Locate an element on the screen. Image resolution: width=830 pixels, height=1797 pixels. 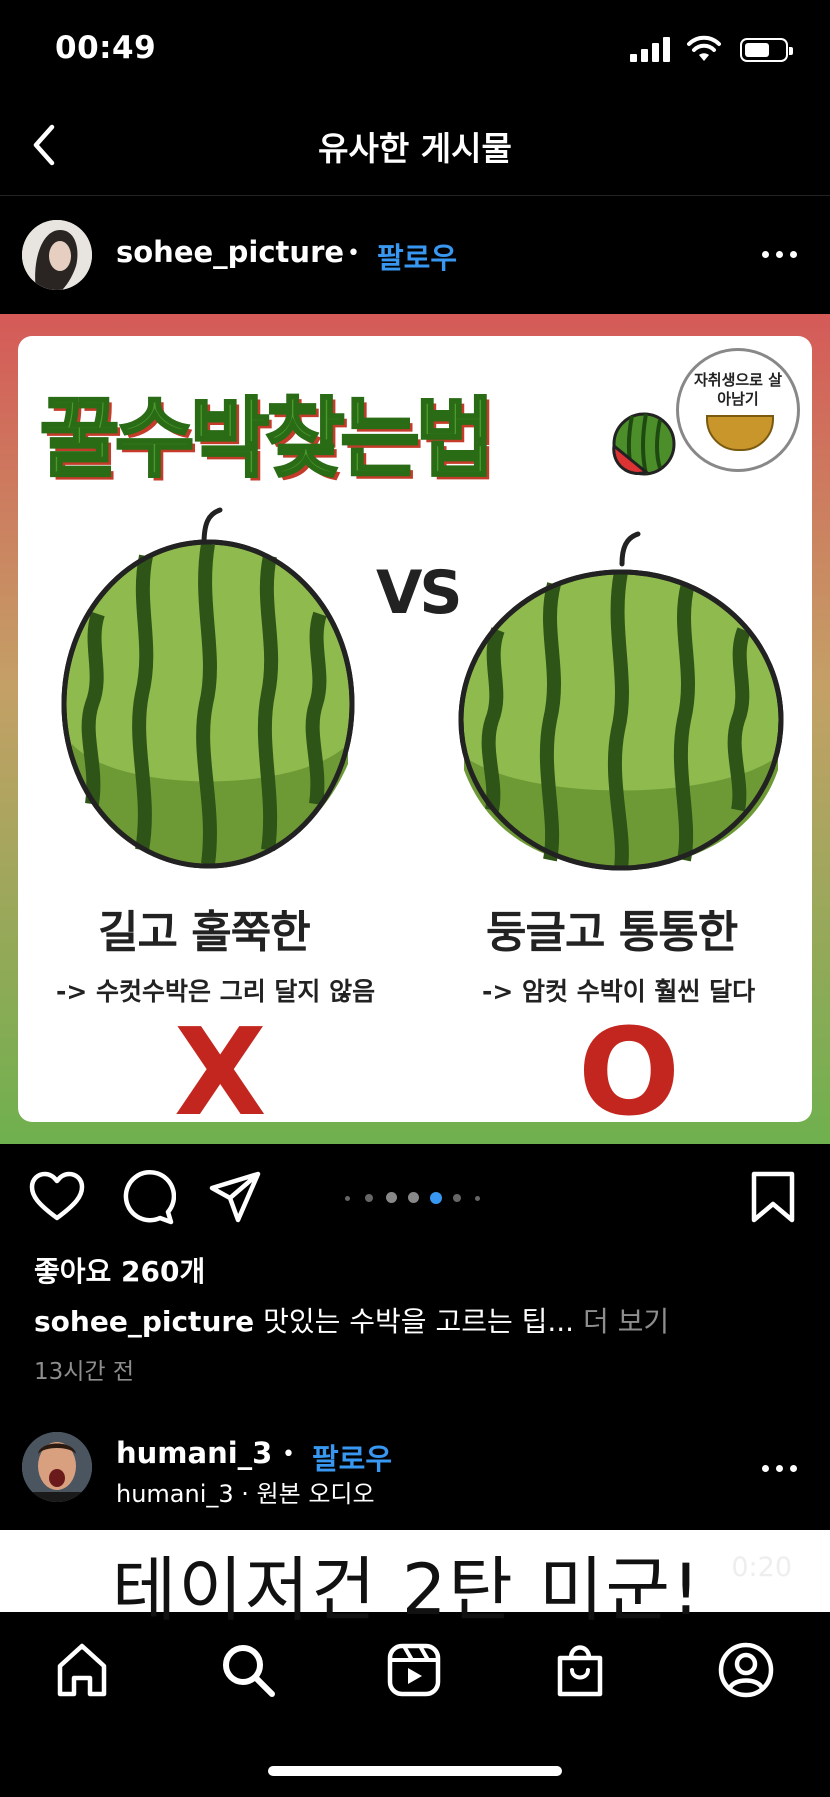
caption: sohee_picture 맛있는 수박을 고르는 팁... 더 보기 is located at coordinates (351, 1320).